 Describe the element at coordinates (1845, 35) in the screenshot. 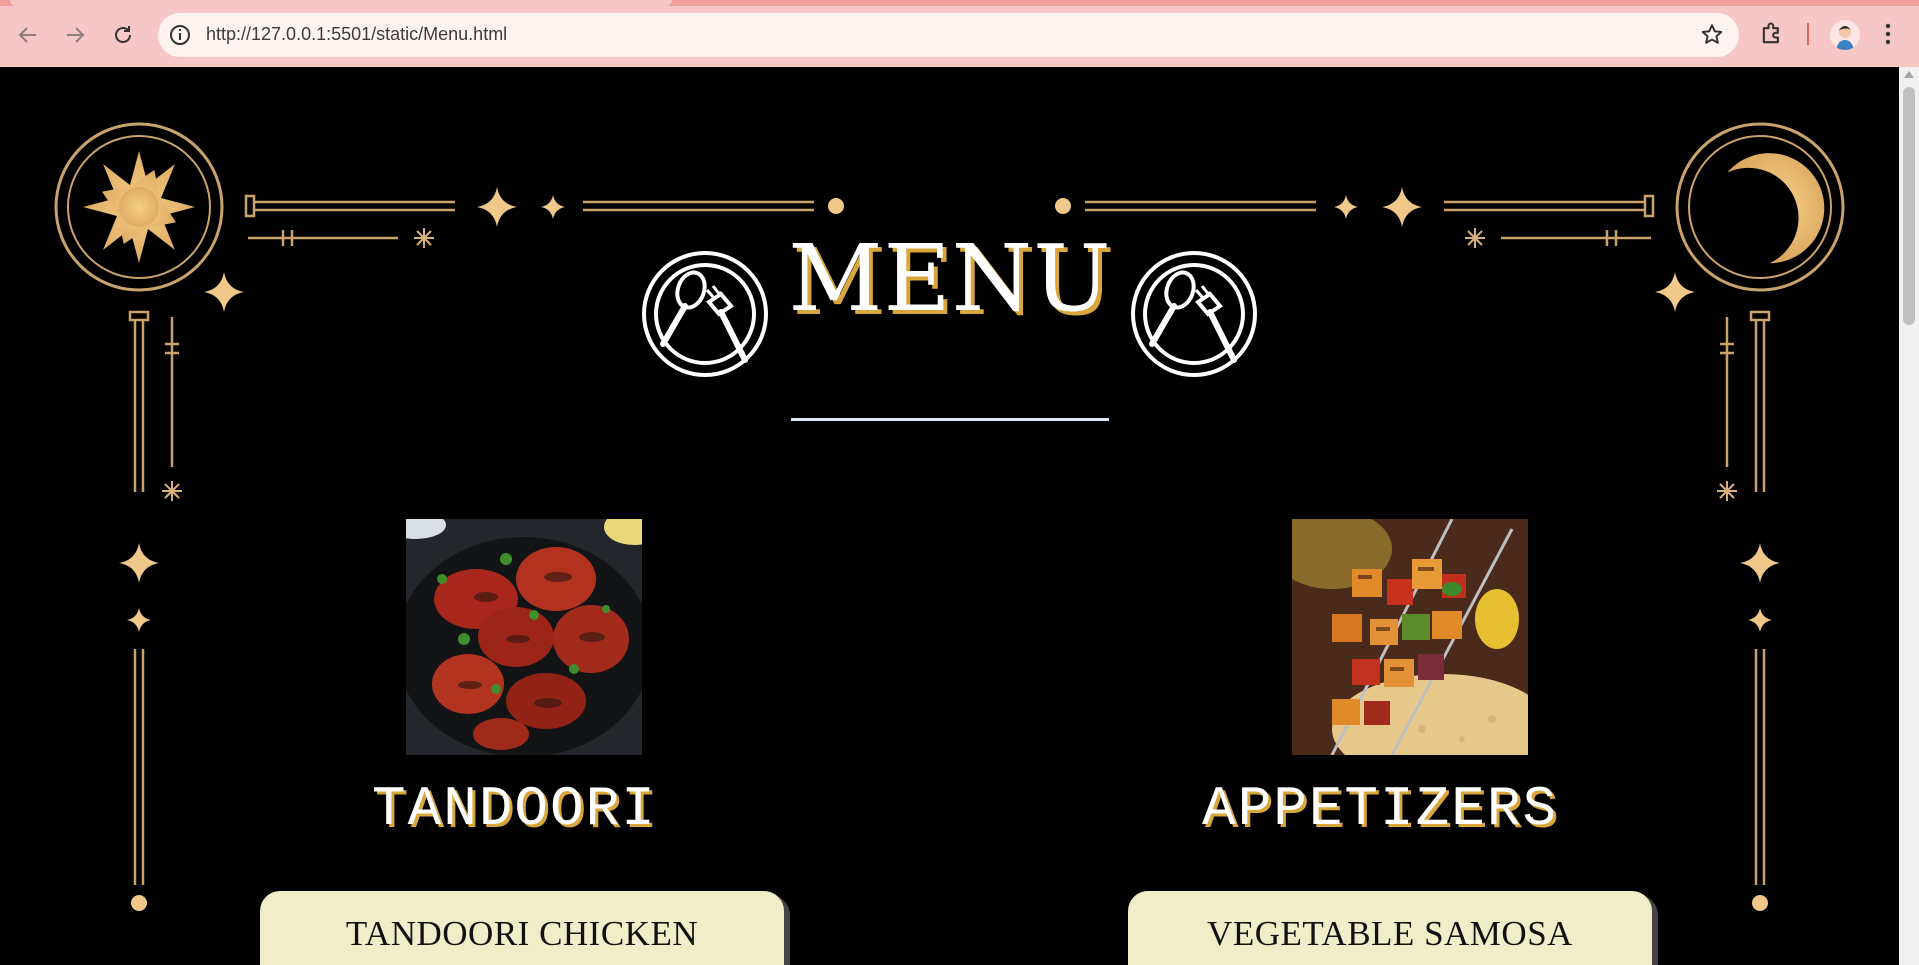

I see `profile-avatar-icon` at that location.